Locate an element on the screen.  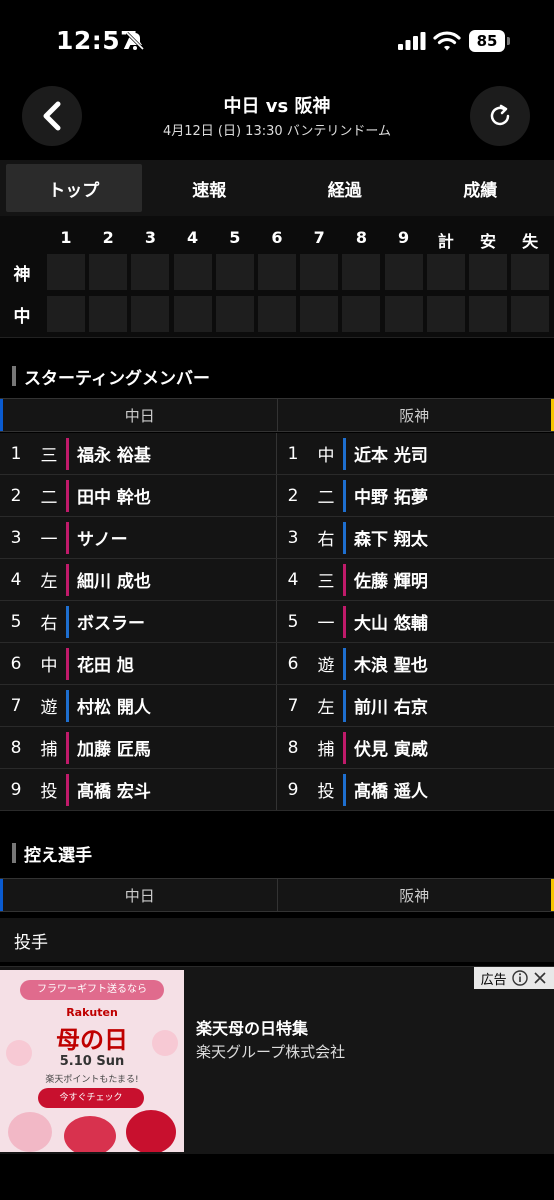
signal-icon is located at coordinates (412, 41).